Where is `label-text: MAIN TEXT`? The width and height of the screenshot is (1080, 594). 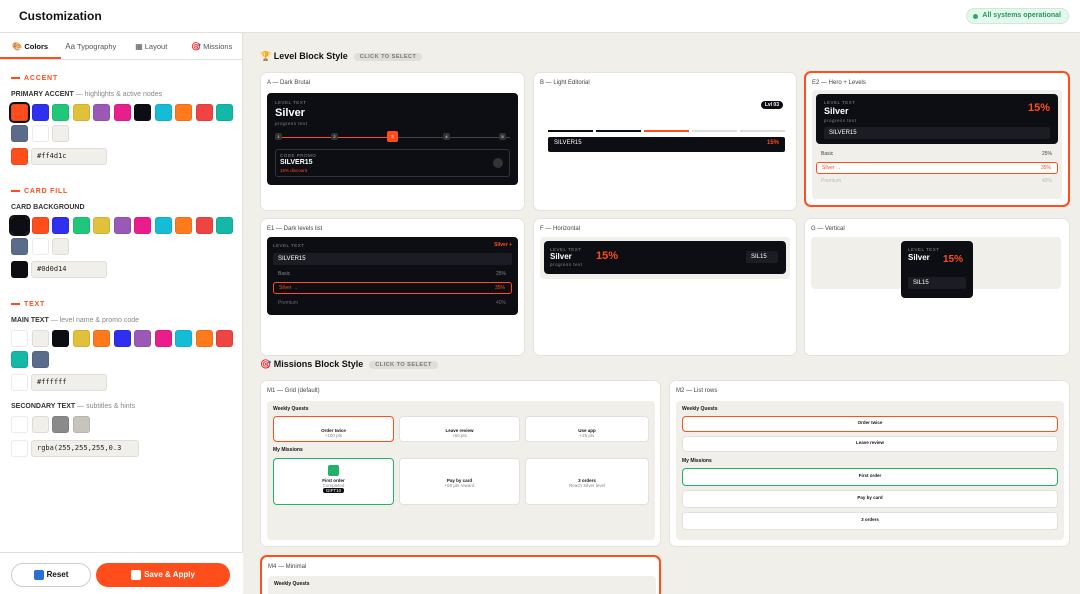 label-text: MAIN TEXT is located at coordinates (30, 320).